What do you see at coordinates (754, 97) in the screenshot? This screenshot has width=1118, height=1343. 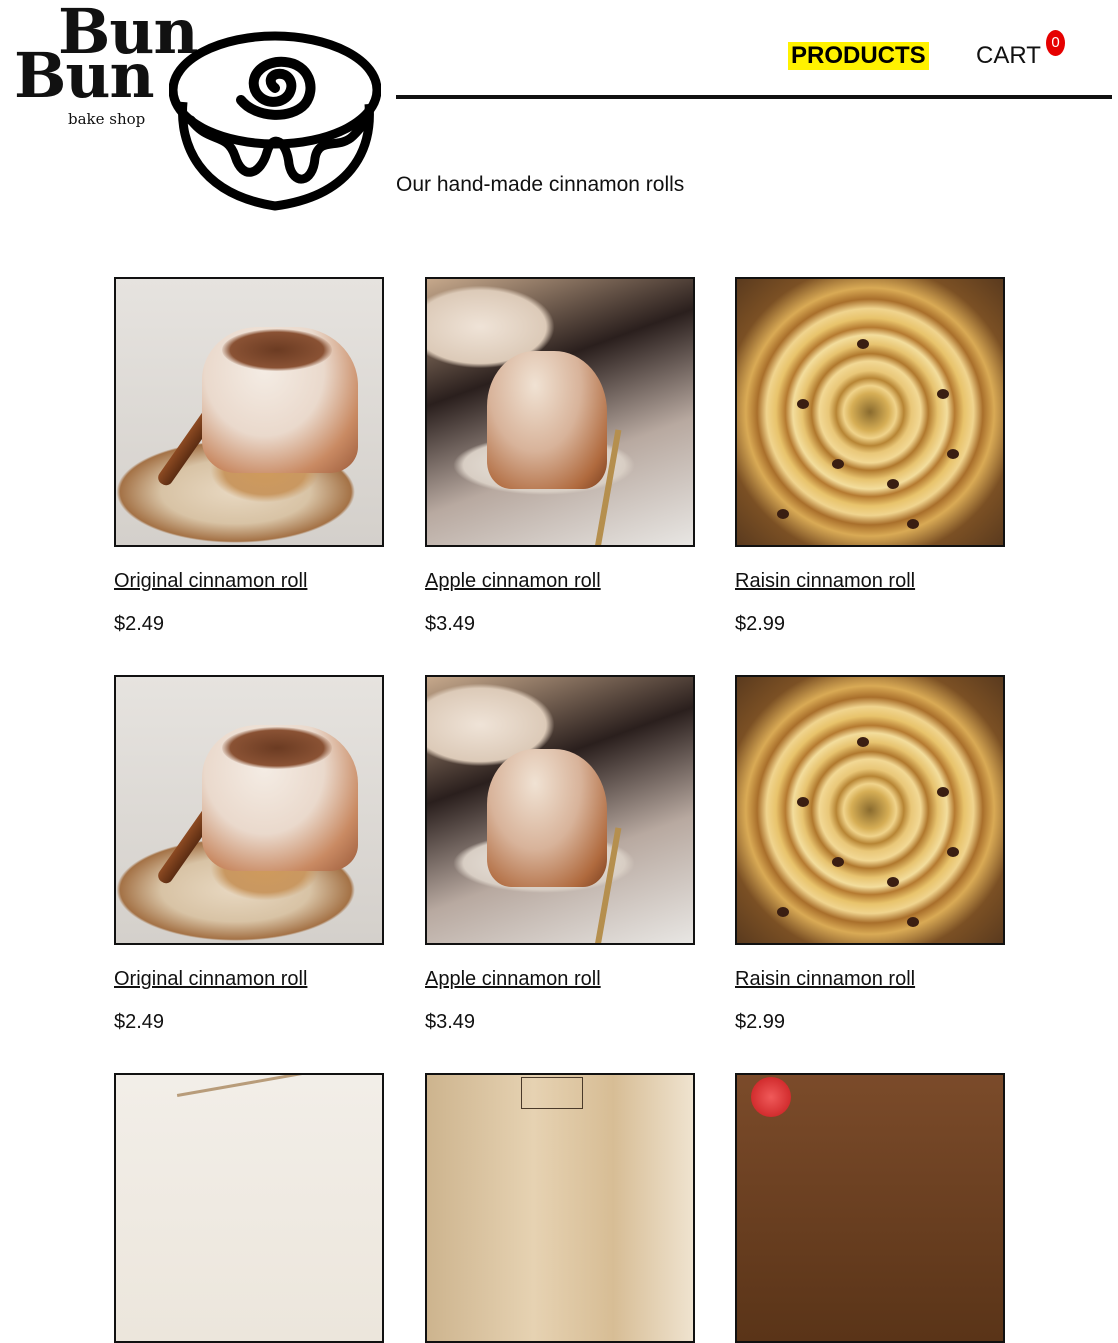 I see `nav-divider` at bounding box center [754, 97].